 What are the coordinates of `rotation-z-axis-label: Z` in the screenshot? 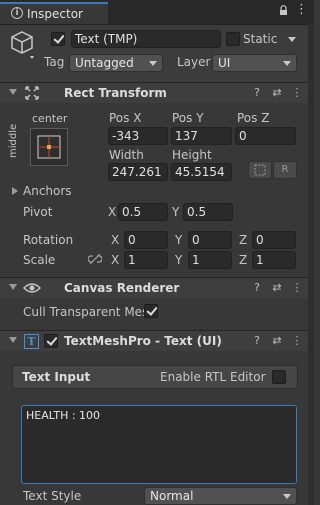 It's located at (243, 240).